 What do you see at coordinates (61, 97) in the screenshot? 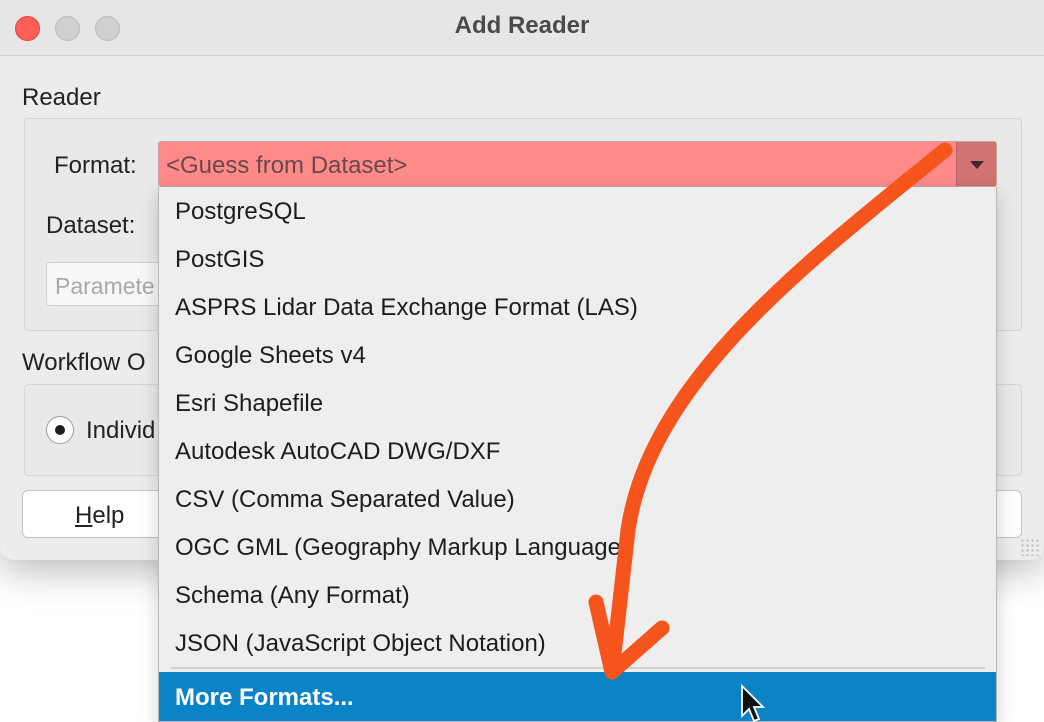
I see `reader-section-label: Reader` at bounding box center [61, 97].